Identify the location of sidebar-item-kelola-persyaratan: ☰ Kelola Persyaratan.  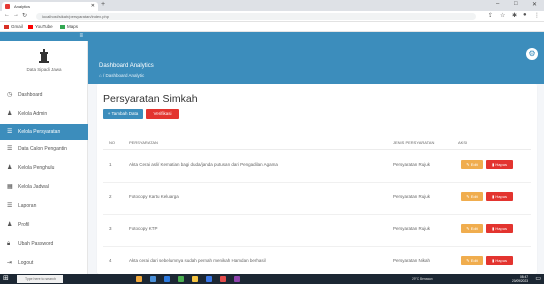
(44, 132).